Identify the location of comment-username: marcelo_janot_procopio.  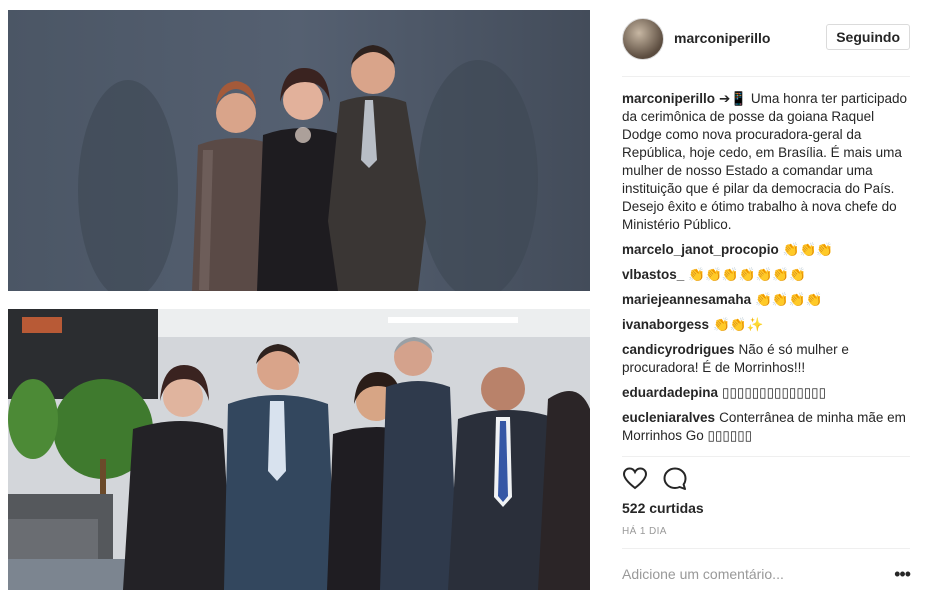
(700, 249).